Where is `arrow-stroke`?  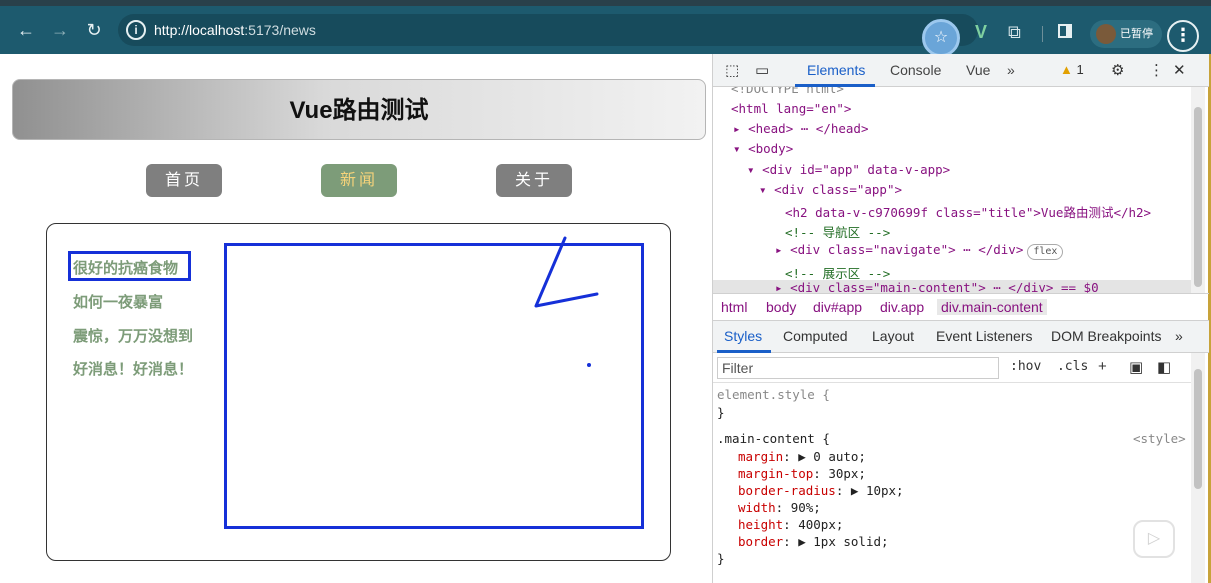
arrow-stroke is located at coordinates (566, 272).